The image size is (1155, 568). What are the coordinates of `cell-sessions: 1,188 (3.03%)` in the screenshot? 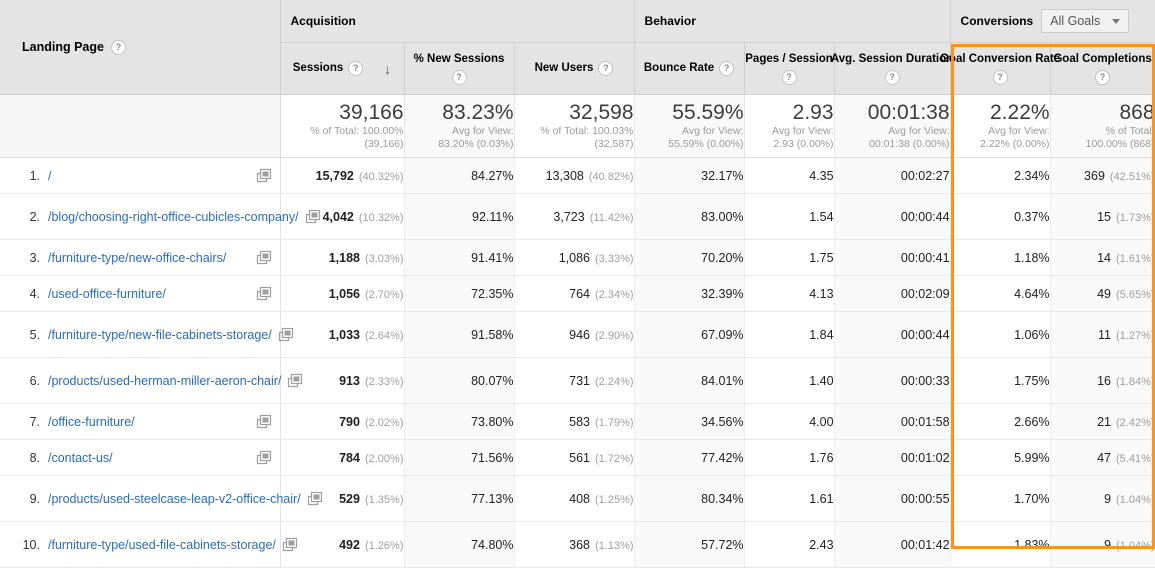 It's located at (342, 257).